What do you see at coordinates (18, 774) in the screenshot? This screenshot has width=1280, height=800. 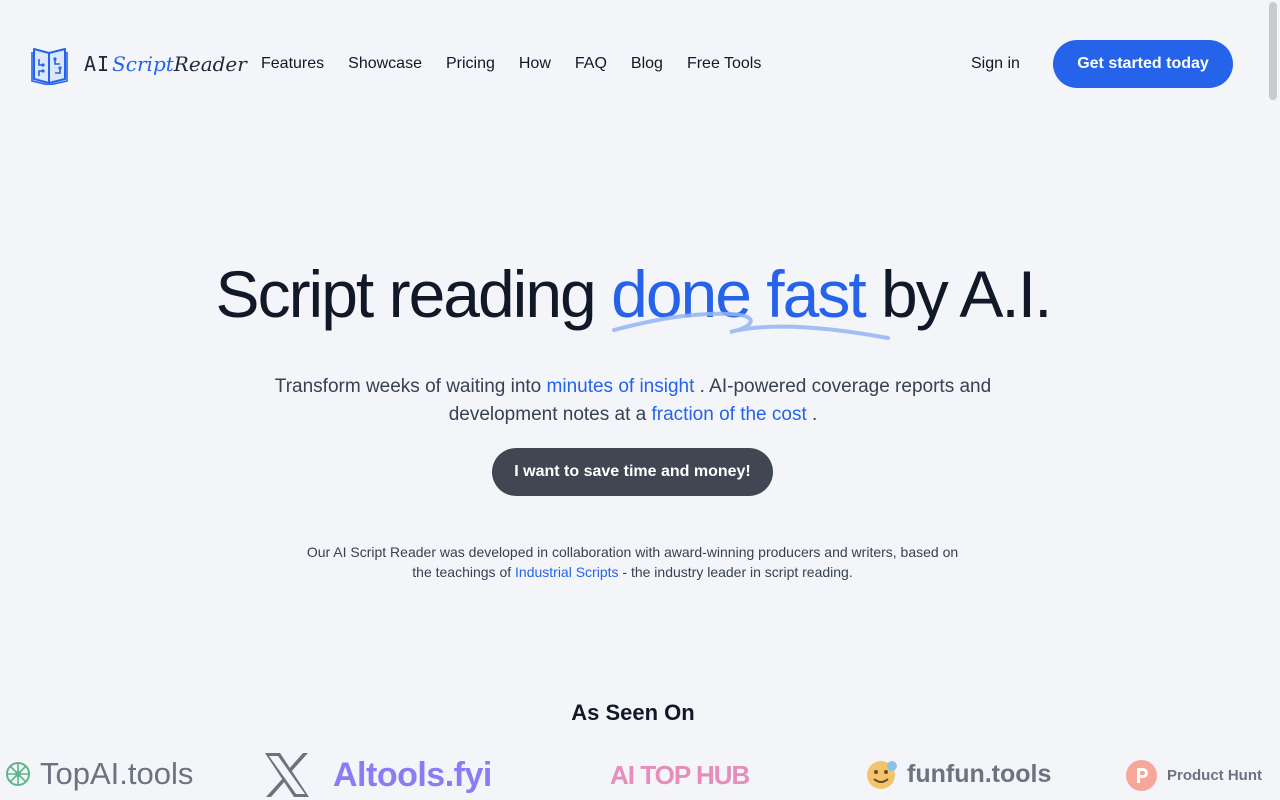 I see `topai-network-icon` at bounding box center [18, 774].